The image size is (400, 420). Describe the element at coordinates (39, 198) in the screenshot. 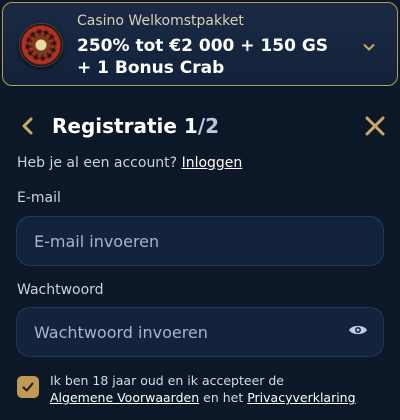

I see `email-label: E-mail` at that location.